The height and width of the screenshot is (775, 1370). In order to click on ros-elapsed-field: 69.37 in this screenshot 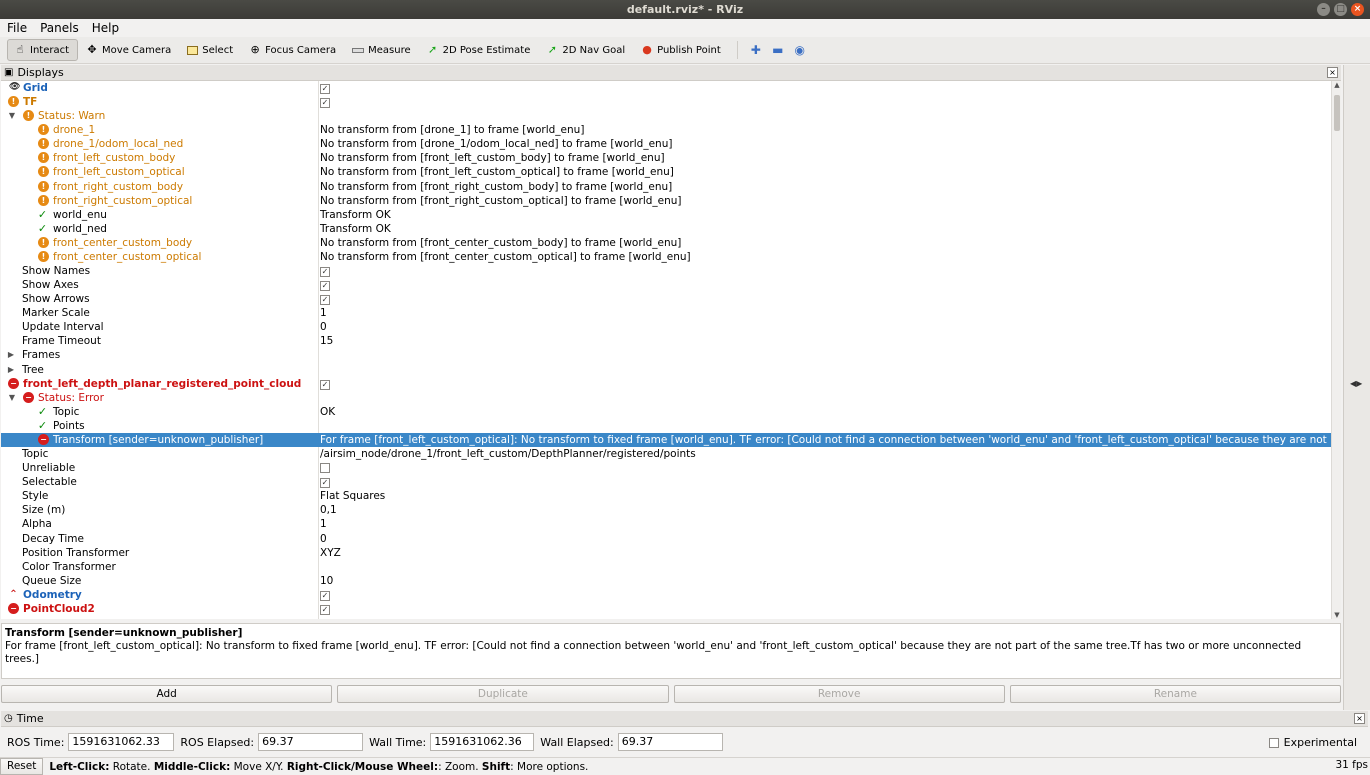, I will do `click(311, 742)`.